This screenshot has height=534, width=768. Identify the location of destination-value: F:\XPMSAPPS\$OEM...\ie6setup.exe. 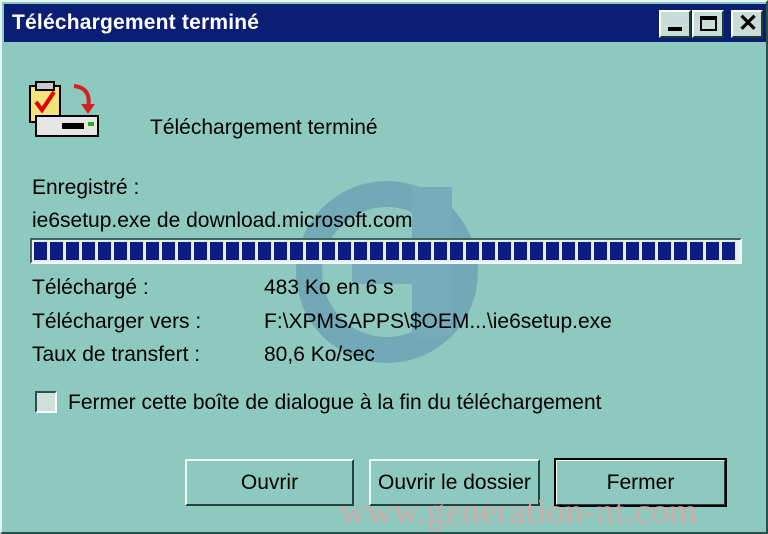
(438, 321).